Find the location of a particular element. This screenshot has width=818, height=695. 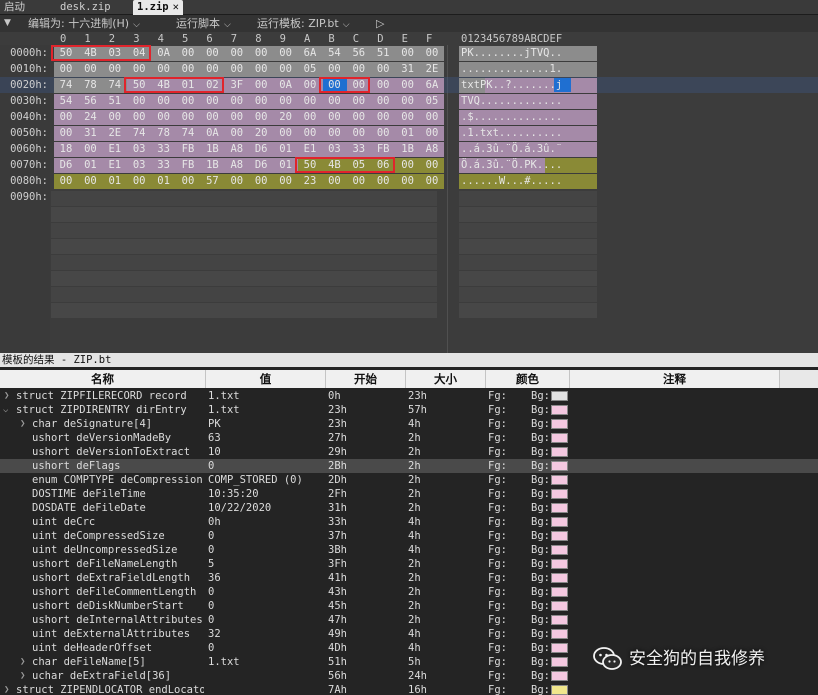

result-row: ushort deInternalAttributes 0 47h 2h Fg: Bg: is located at coordinates (409, 620).